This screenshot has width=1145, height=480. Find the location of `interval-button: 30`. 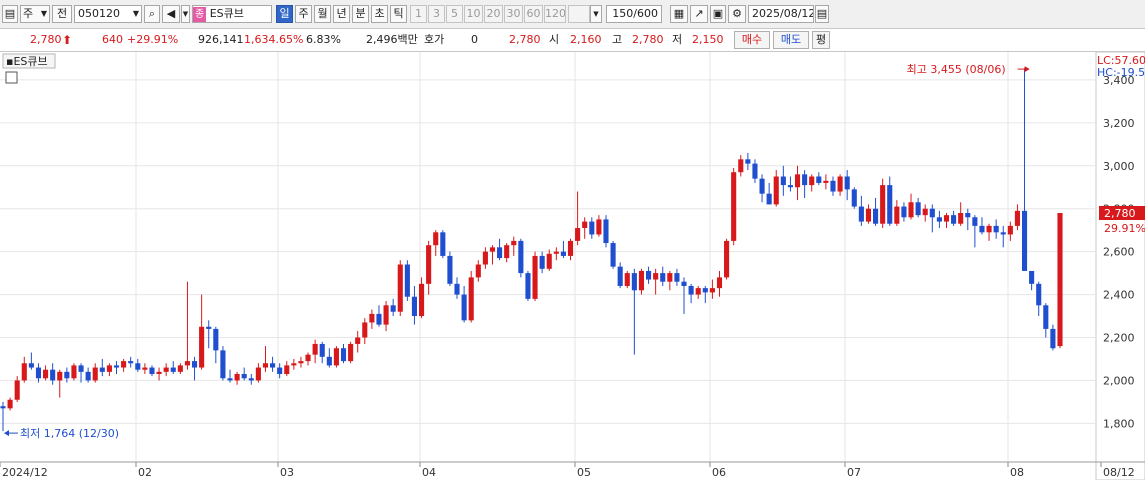

interval-button: 30 is located at coordinates (513, 14).